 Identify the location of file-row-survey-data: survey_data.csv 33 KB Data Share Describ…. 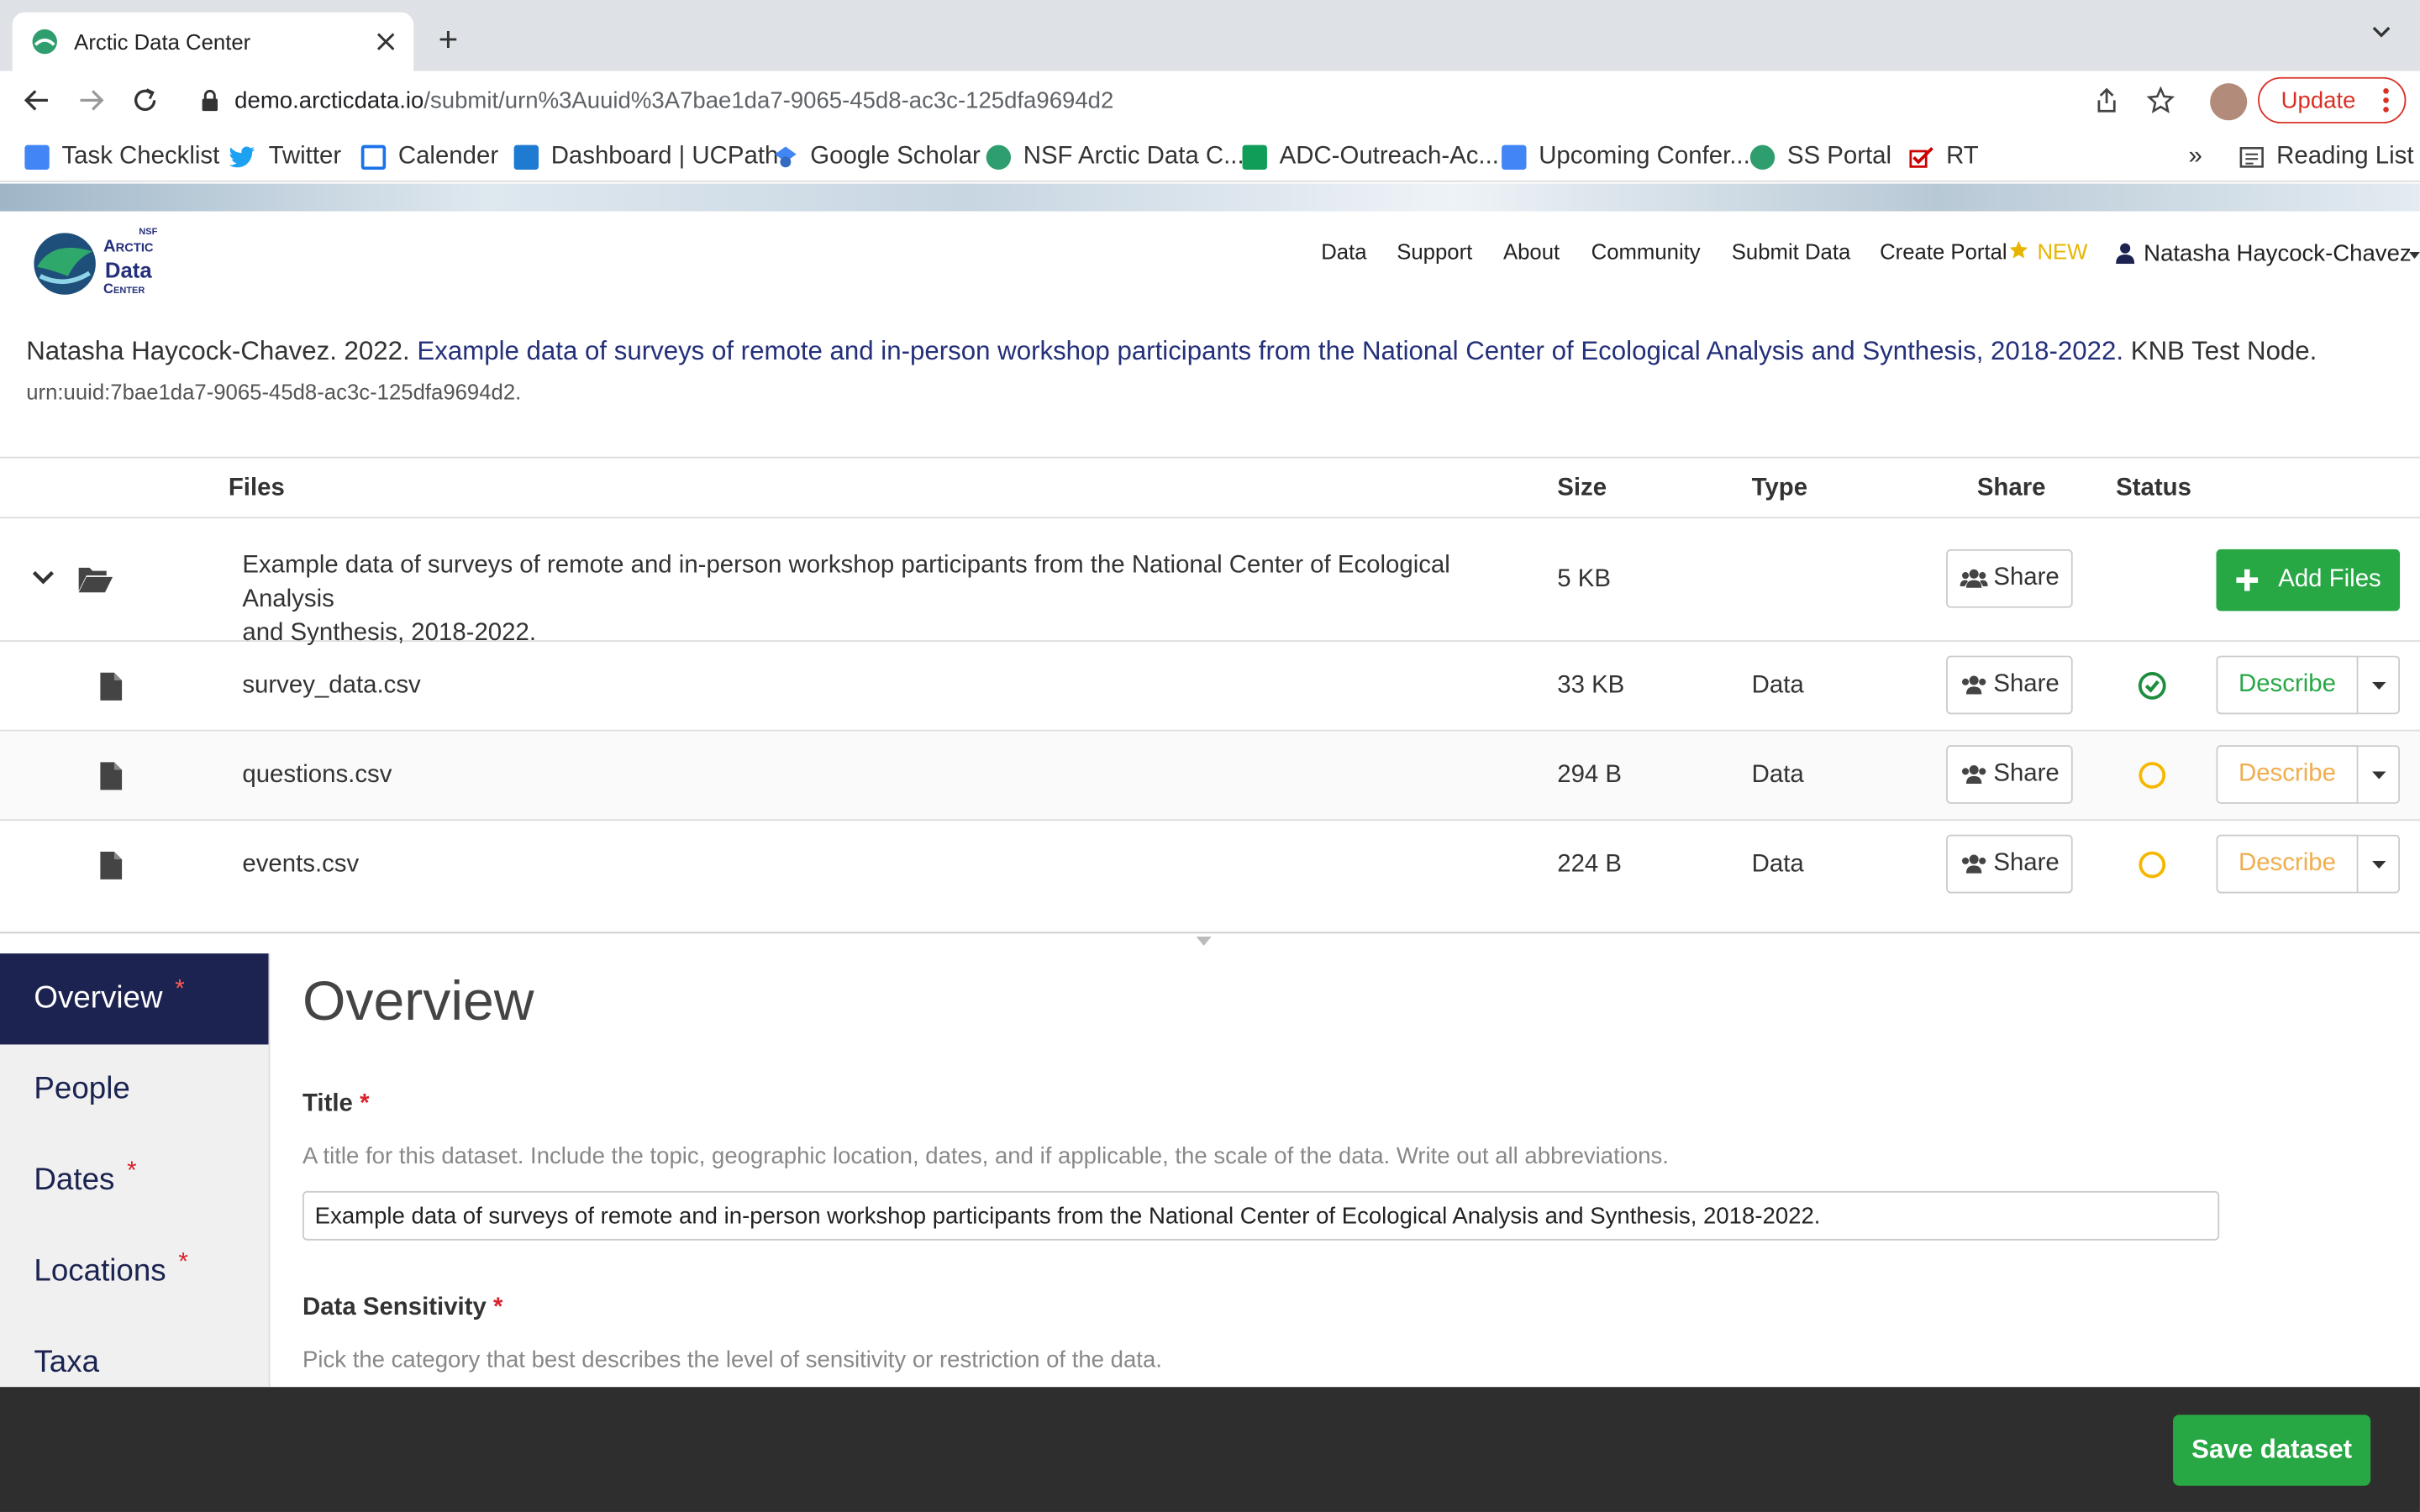
(1210, 687).